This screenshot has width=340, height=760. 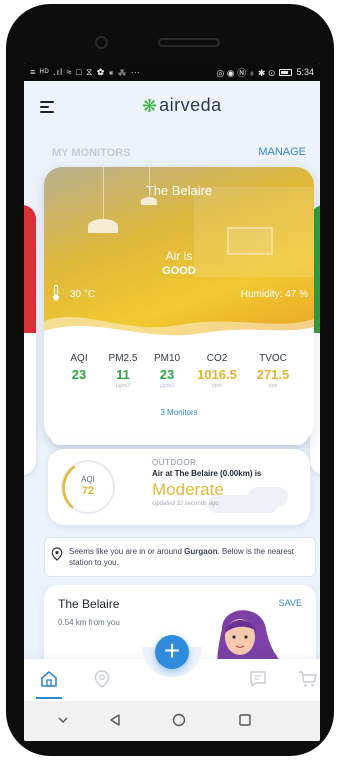 I want to click on monitor-name: The Belaire, so click(x=179, y=190).